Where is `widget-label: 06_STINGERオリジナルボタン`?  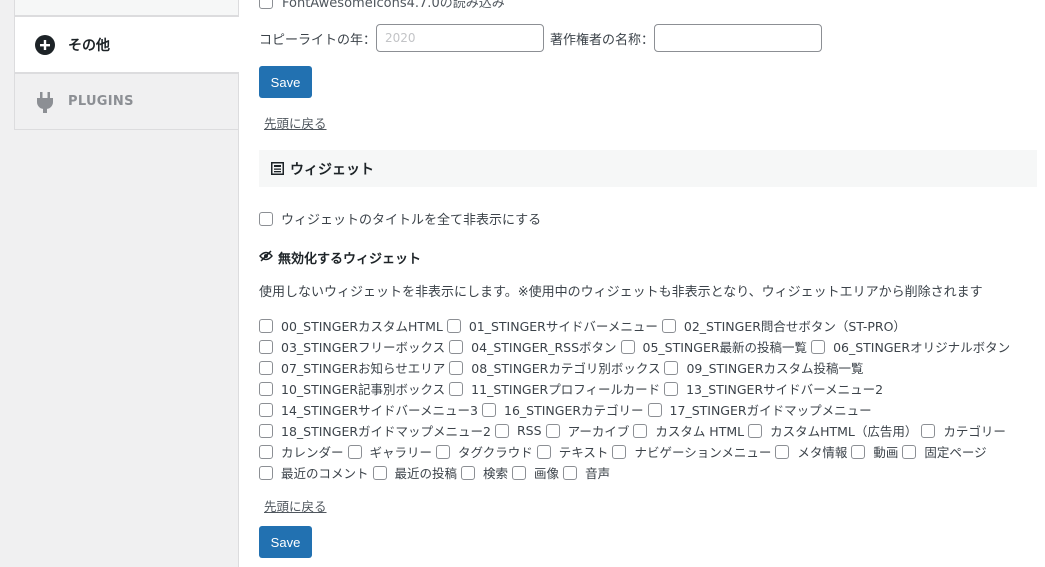
widget-label: 06_STINGERオリジナルボタン is located at coordinates (922, 347).